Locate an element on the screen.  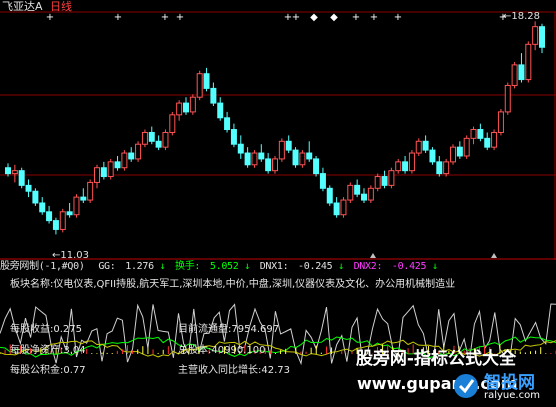
triangle-marker is located at coordinates (494, 255).